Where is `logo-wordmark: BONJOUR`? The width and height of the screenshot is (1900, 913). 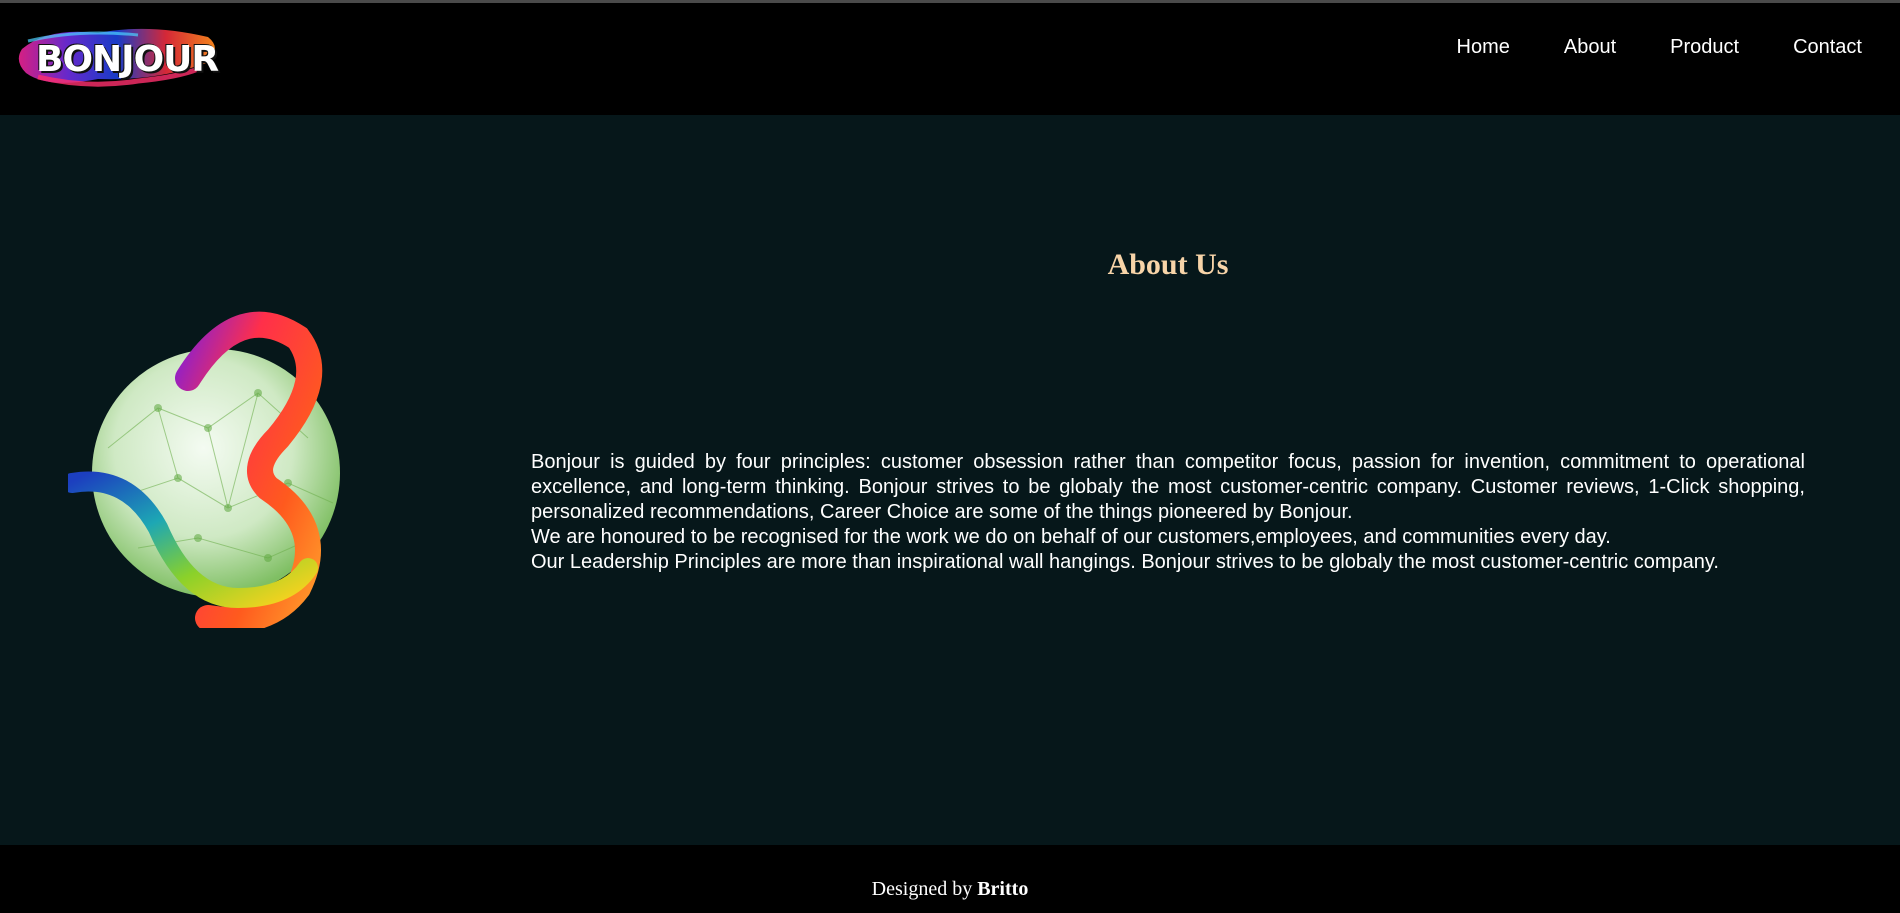
logo-wordmark: BONJOUR is located at coordinates (127, 59).